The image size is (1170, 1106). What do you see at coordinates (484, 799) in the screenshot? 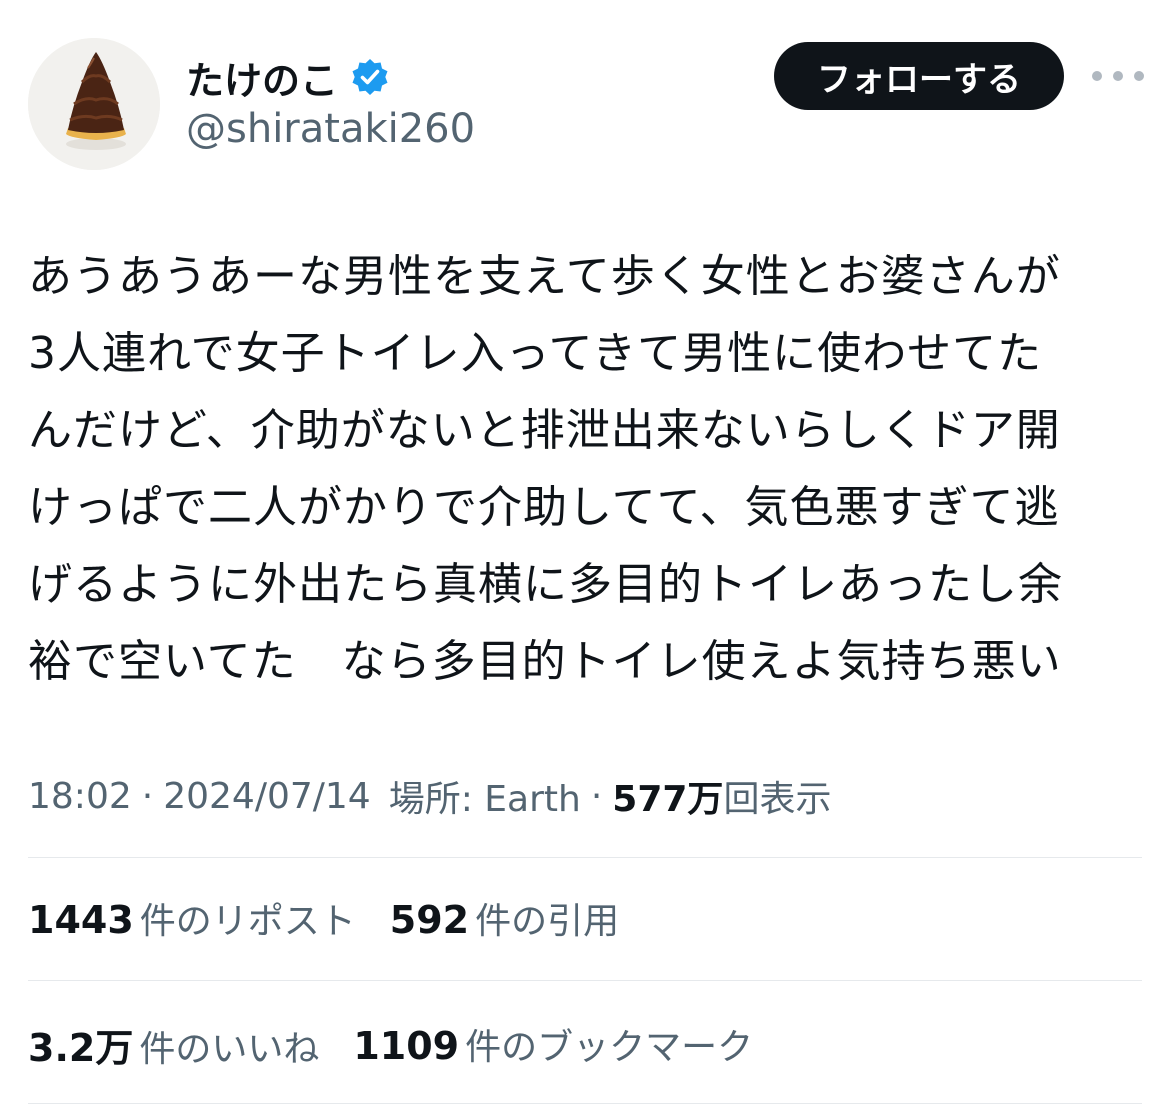
I see `tweet-location: 場所: Earth` at bounding box center [484, 799].